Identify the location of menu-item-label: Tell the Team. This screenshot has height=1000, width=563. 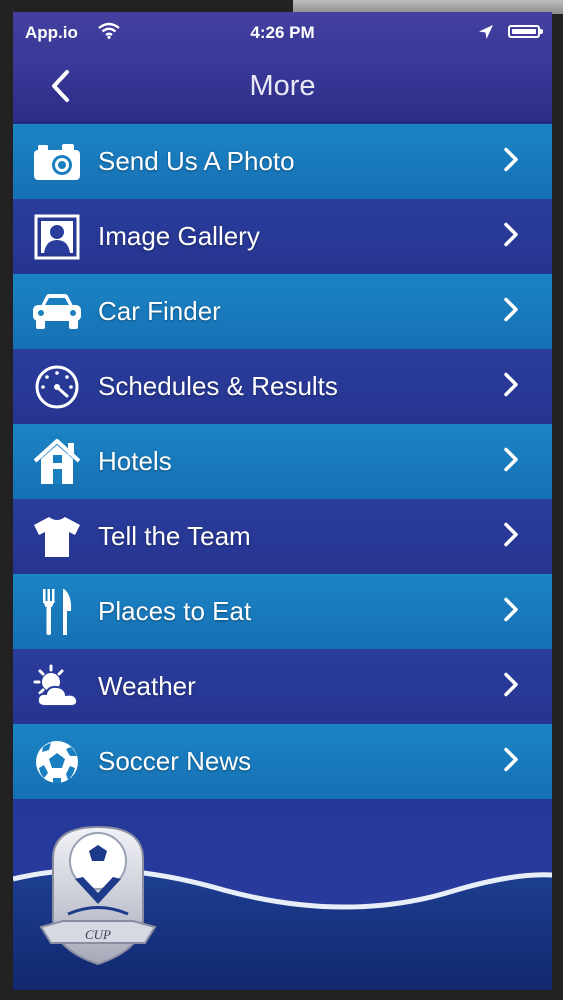
(174, 536).